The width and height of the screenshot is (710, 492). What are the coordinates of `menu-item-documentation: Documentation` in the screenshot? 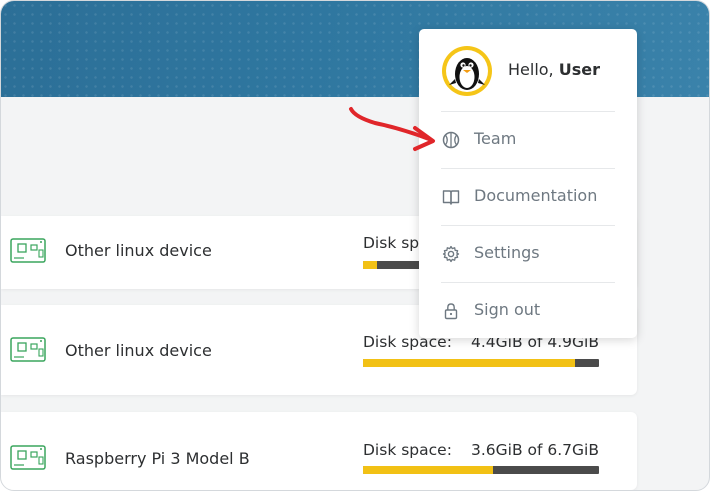 It's located at (528, 197).